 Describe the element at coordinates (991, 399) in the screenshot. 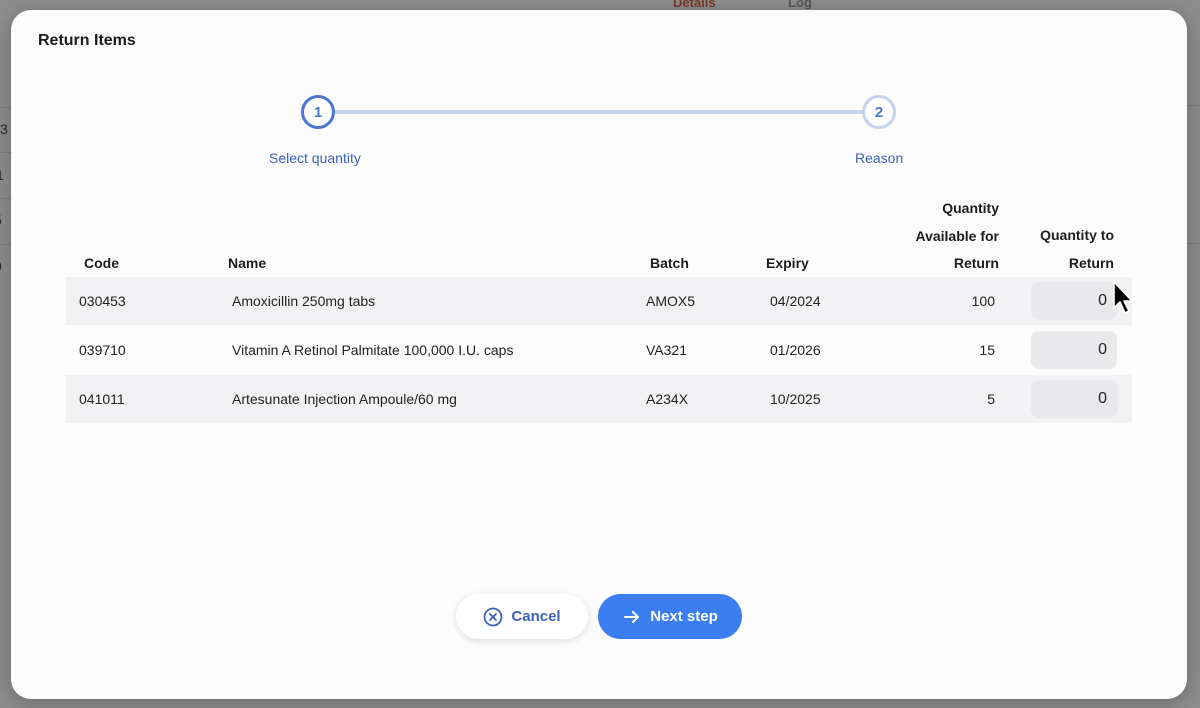

I see `cell-available: 5` at that location.